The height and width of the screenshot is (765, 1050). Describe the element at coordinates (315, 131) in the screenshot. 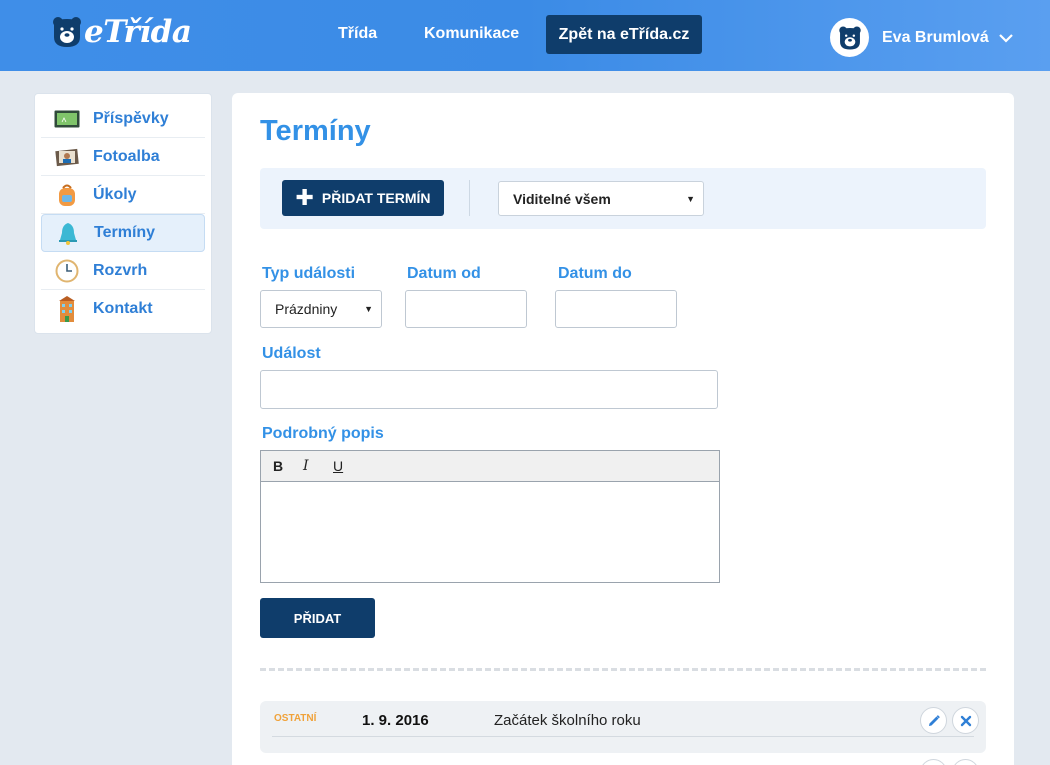

I see `page-title: Termíny` at that location.